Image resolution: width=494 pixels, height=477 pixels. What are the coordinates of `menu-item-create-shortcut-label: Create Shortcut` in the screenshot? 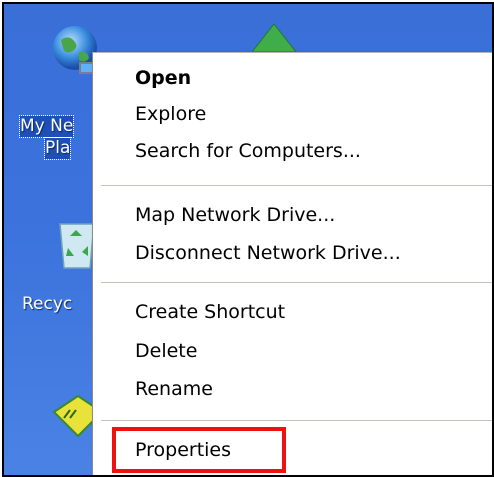 It's located at (210, 312).